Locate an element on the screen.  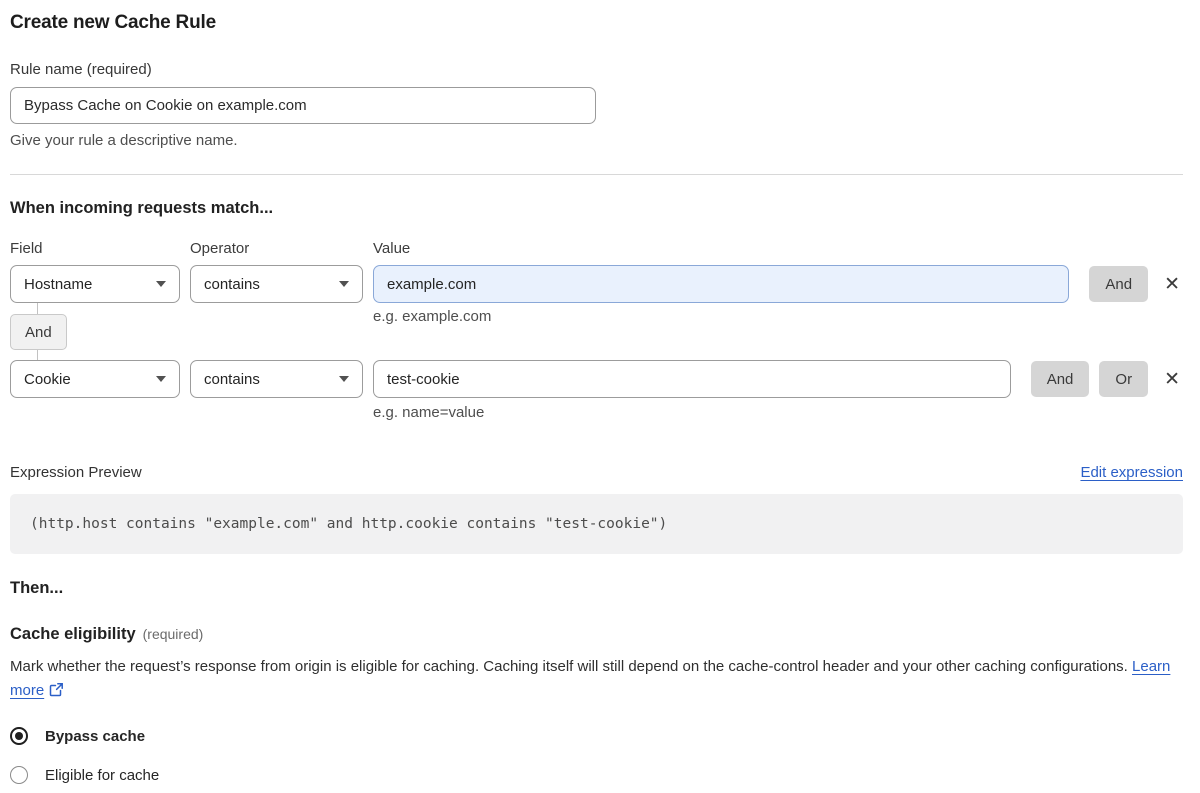
row-actions: And ✕ is located at coordinates (1136, 284).